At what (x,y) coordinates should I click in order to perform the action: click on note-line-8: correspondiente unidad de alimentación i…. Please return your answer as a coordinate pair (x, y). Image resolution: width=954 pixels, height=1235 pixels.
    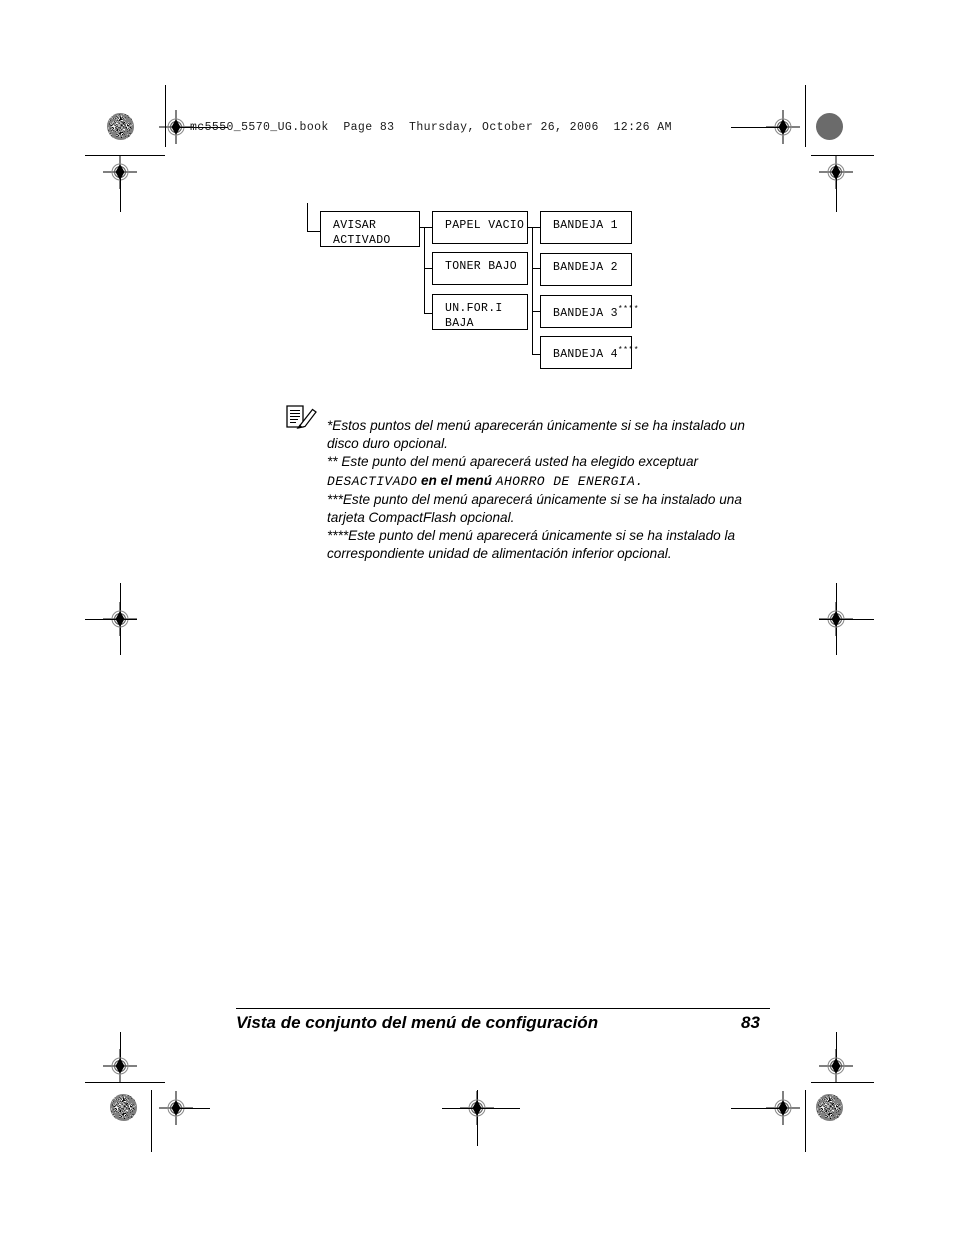
    Looking at the image, I should click on (499, 554).